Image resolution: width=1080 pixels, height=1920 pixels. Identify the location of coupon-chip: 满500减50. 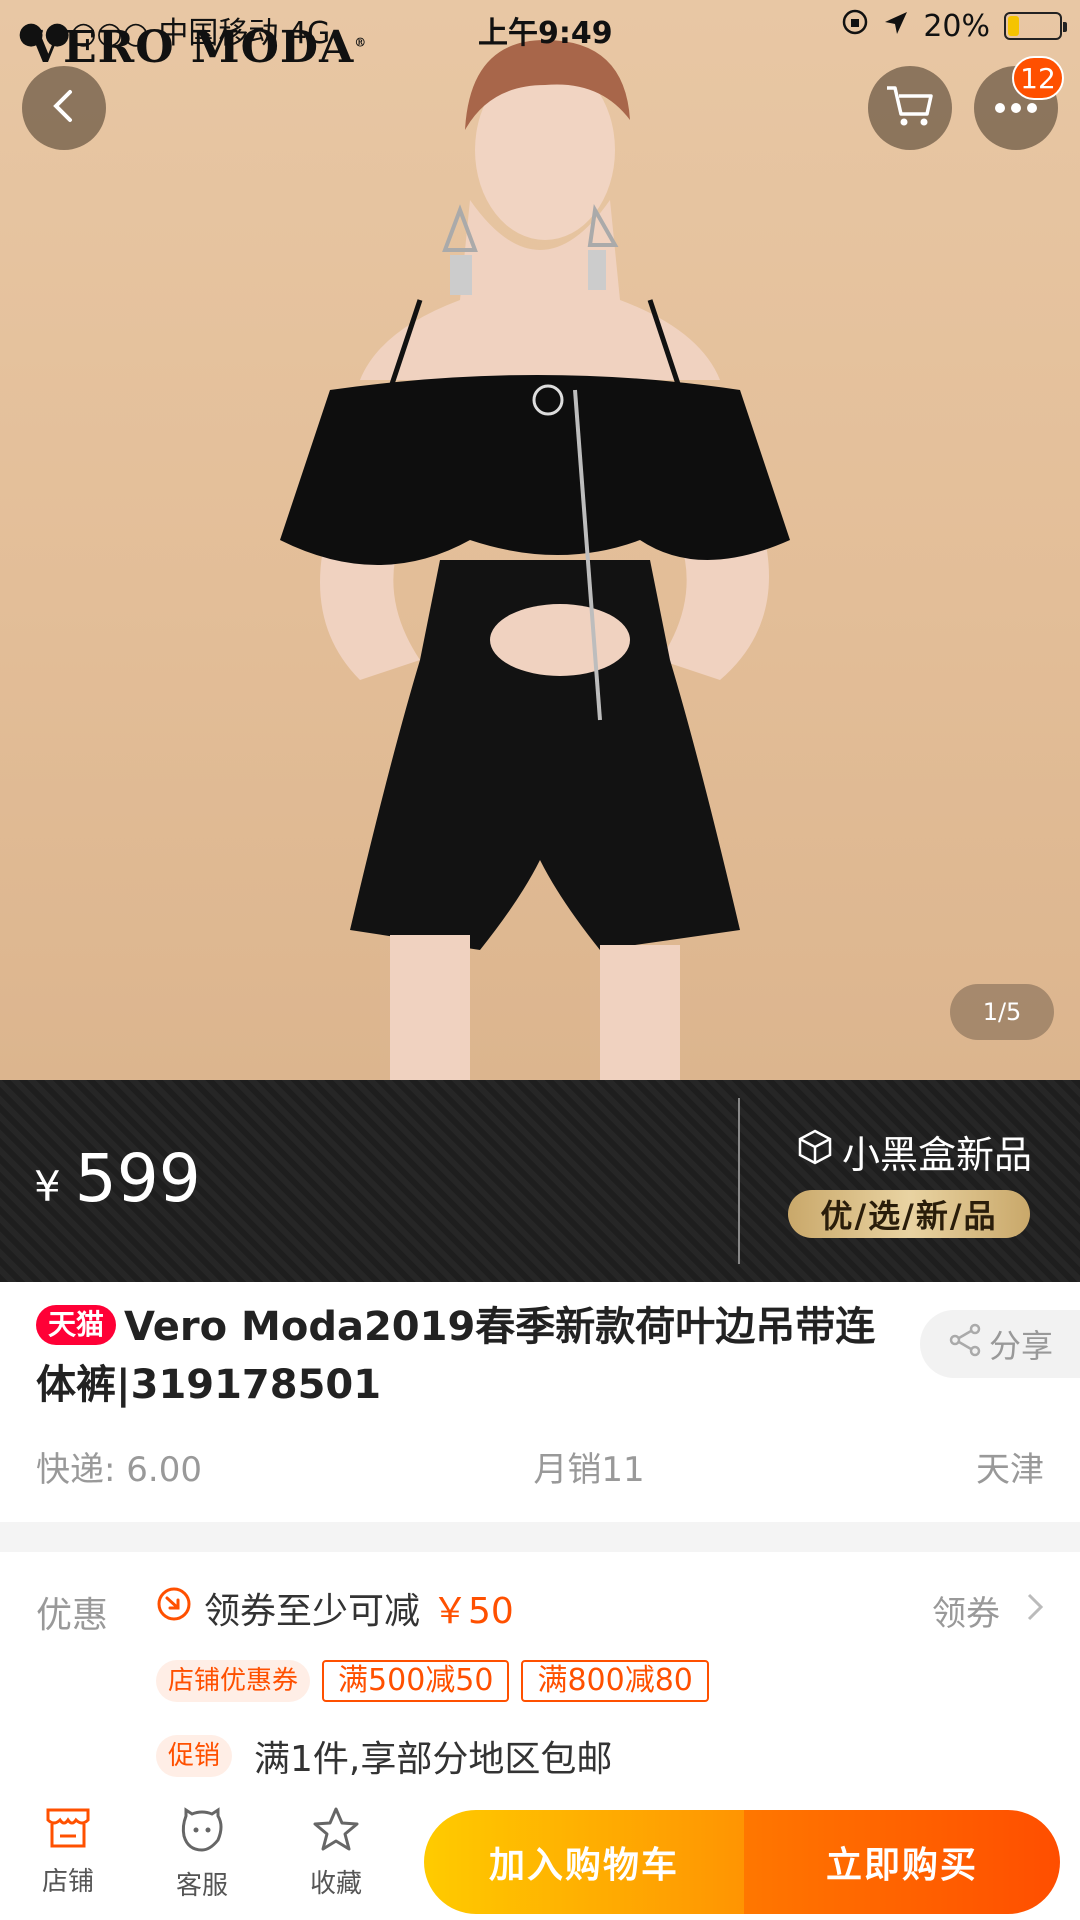
(416, 1681).